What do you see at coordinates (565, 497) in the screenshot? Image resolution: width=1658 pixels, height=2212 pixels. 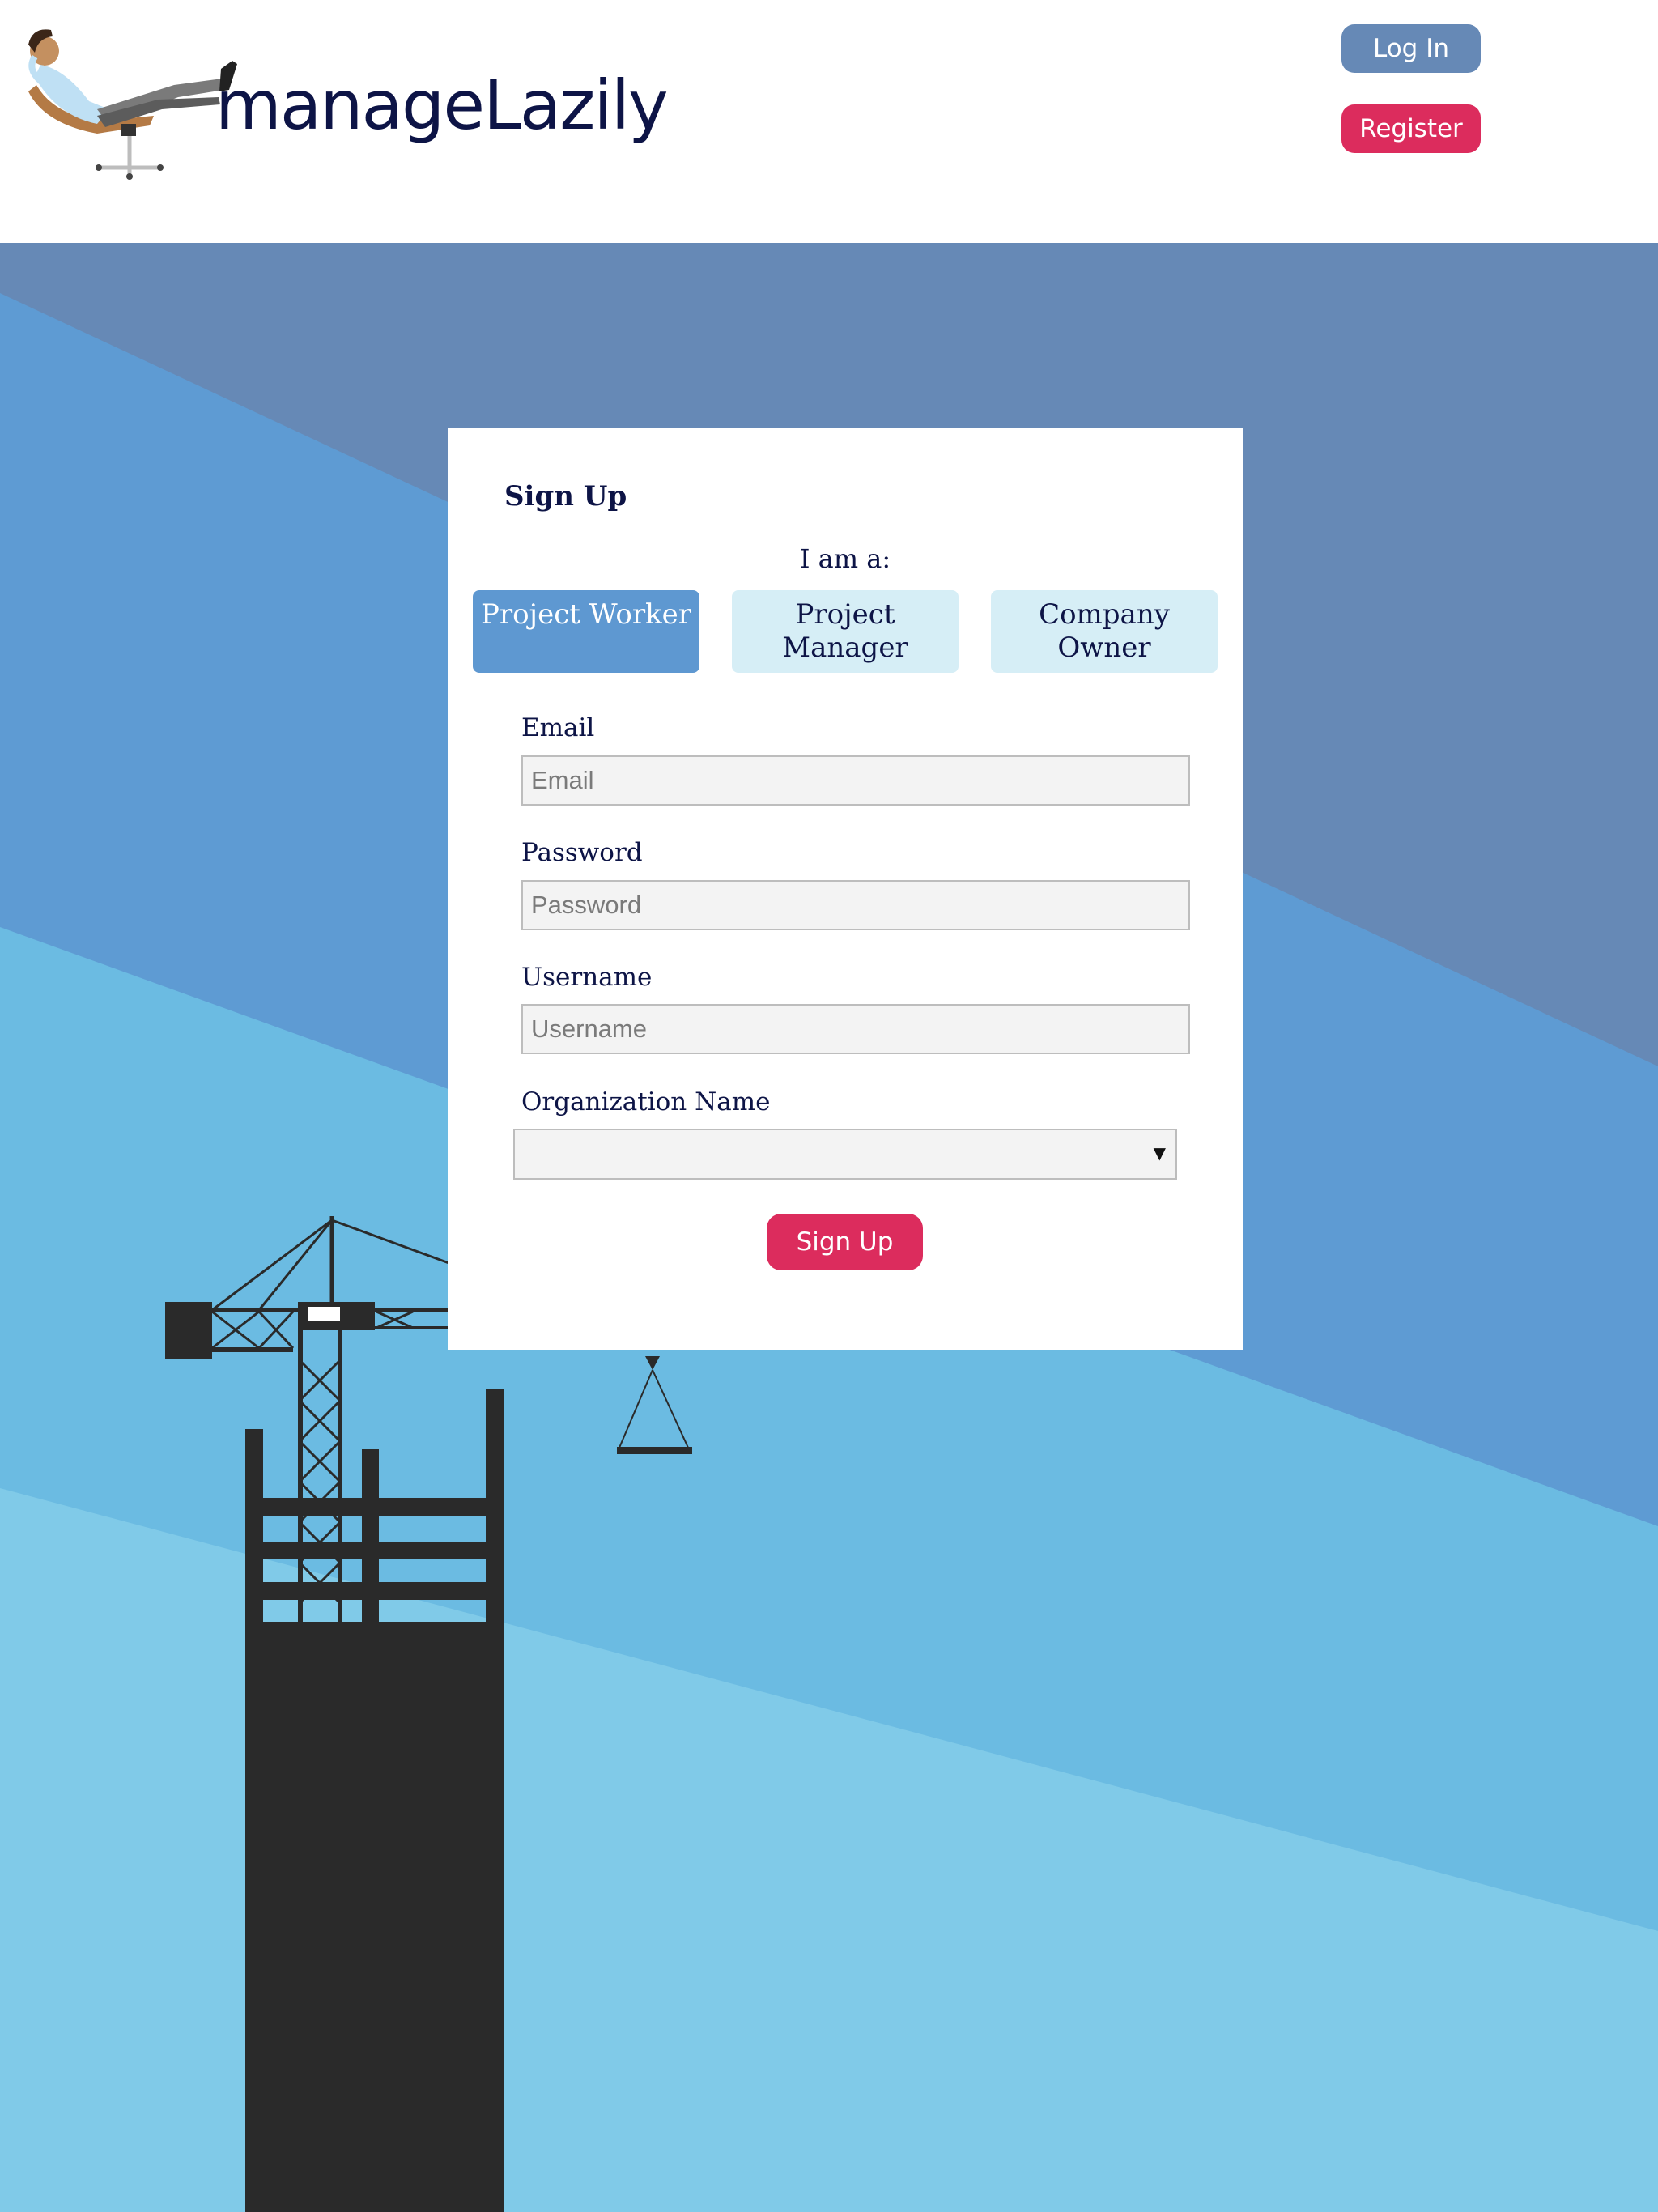 I see `signup-title: Sign Up` at bounding box center [565, 497].